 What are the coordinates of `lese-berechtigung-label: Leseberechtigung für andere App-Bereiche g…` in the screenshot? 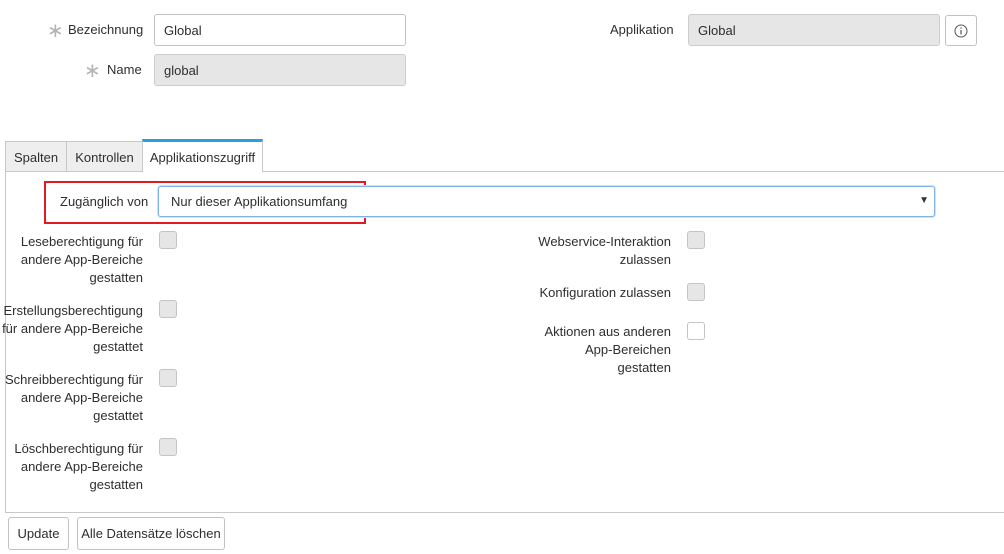 It's located at (81, 259).